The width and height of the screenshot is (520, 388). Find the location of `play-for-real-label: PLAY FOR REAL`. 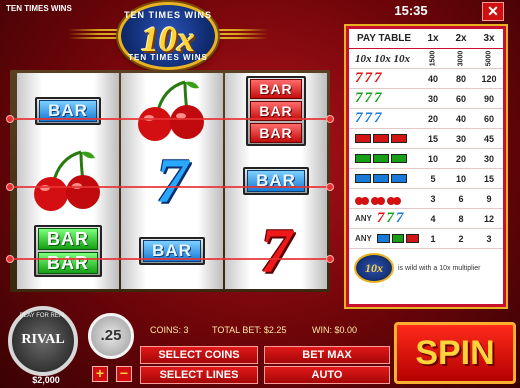

play-for-real-label: PLAY FOR REAL is located at coordinates (43, 316).